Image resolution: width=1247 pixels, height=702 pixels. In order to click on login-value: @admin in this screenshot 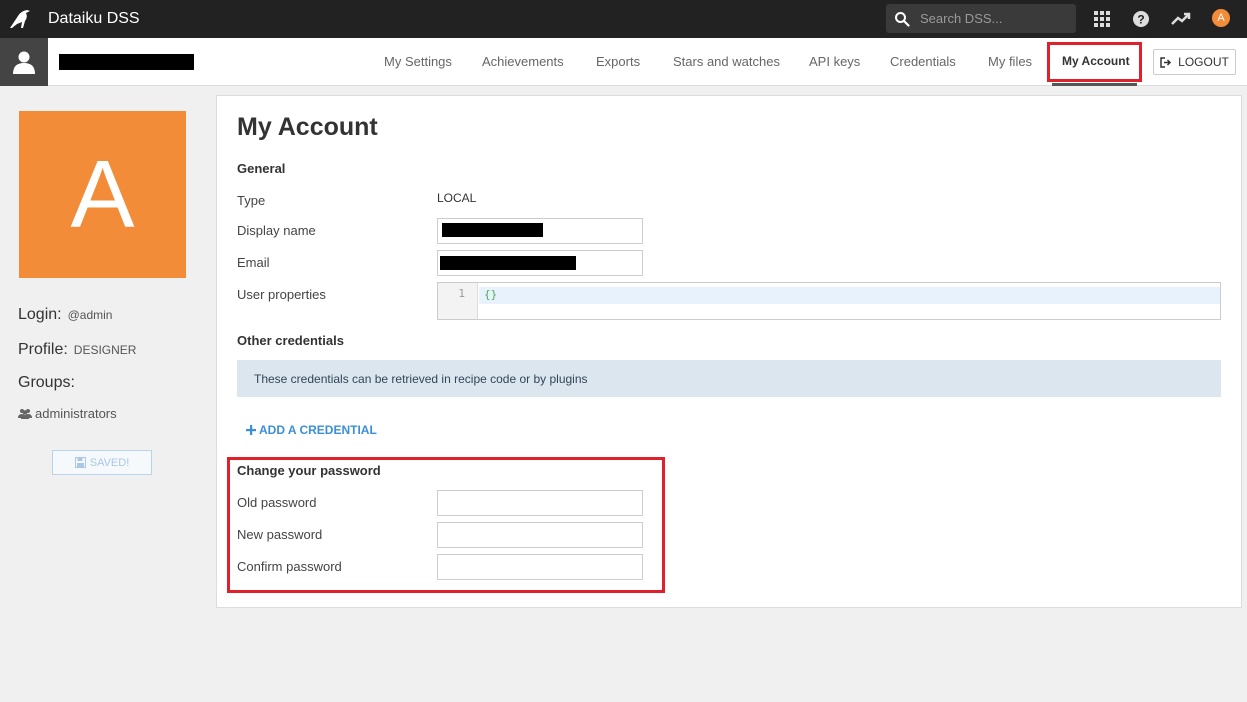, I will do `click(90, 315)`.